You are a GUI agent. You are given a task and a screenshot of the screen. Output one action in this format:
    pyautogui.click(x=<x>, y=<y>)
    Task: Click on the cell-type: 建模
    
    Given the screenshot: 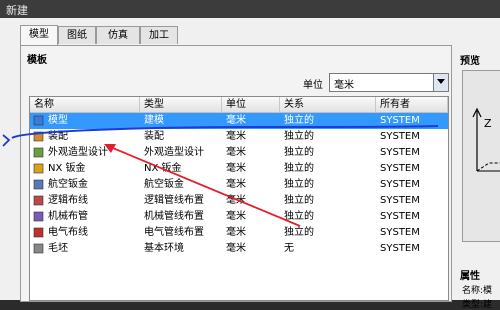 What is the action you would take?
    pyautogui.click(x=154, y=120)
    